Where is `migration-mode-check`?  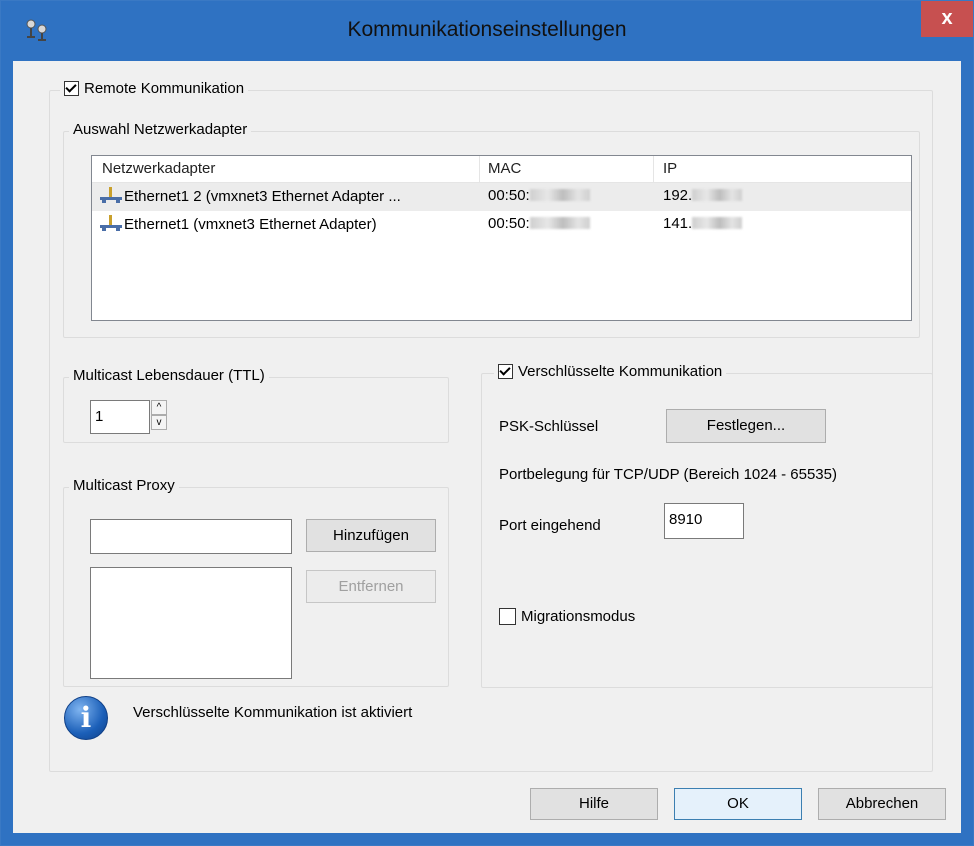 migration-mode-check is located at coordinates (507, 616).